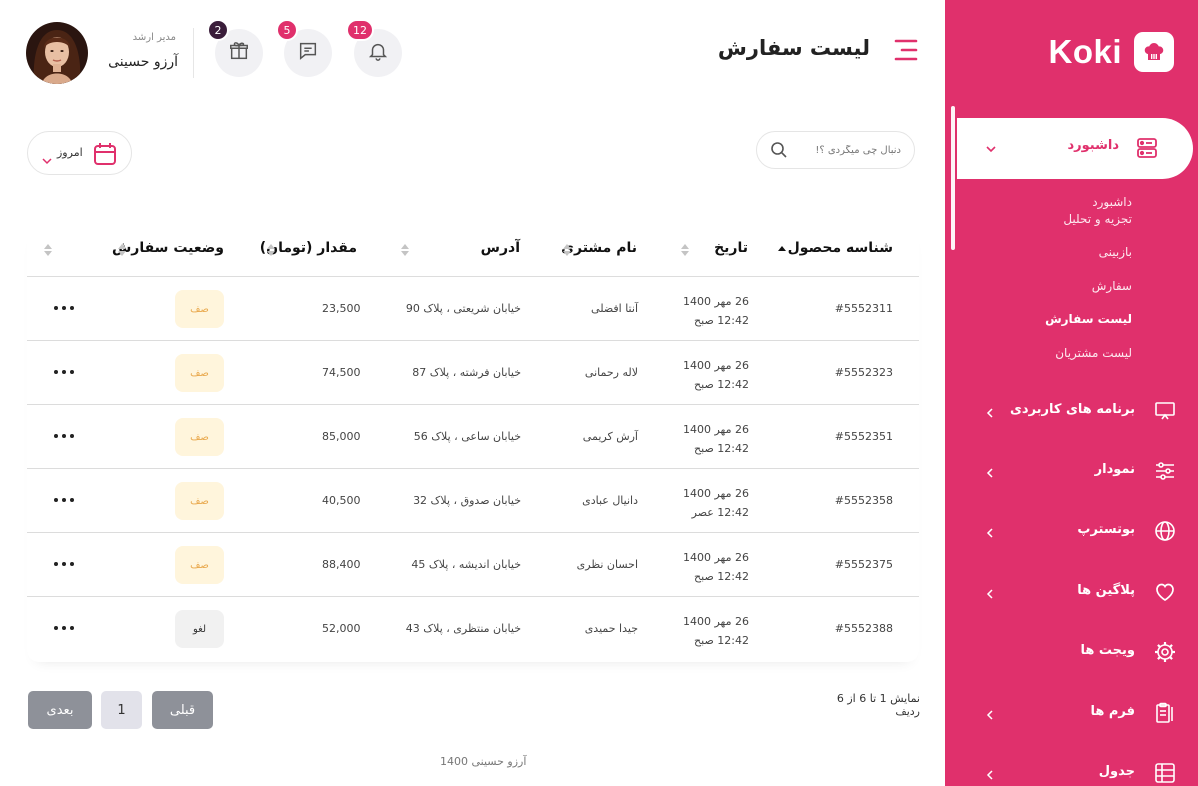 This screenshot has height=786, width=1198. I want to click on clipboard-icon, so click(1165, 715).